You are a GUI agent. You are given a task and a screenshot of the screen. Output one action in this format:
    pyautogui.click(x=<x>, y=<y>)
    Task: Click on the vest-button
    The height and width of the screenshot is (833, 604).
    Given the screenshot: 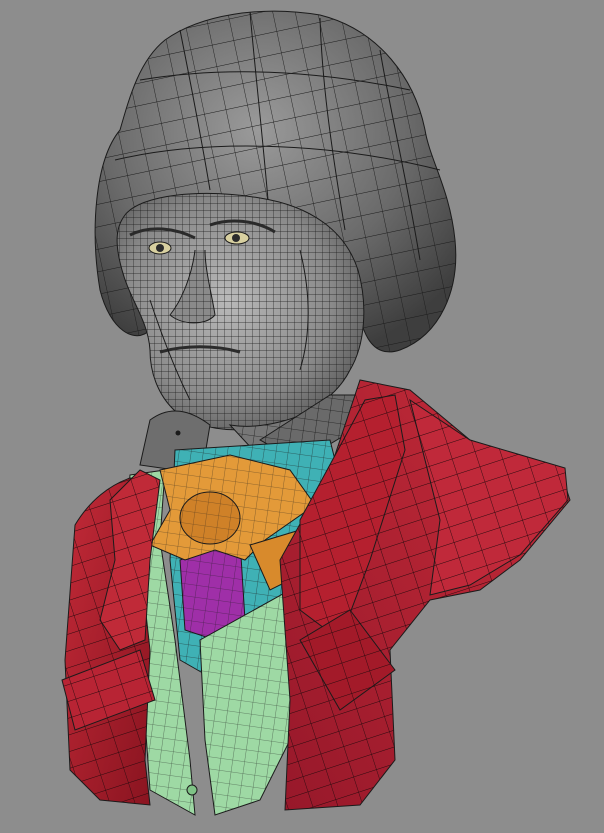 What is the action you would take?
    pyautogui.click(x=192, y=790)
    